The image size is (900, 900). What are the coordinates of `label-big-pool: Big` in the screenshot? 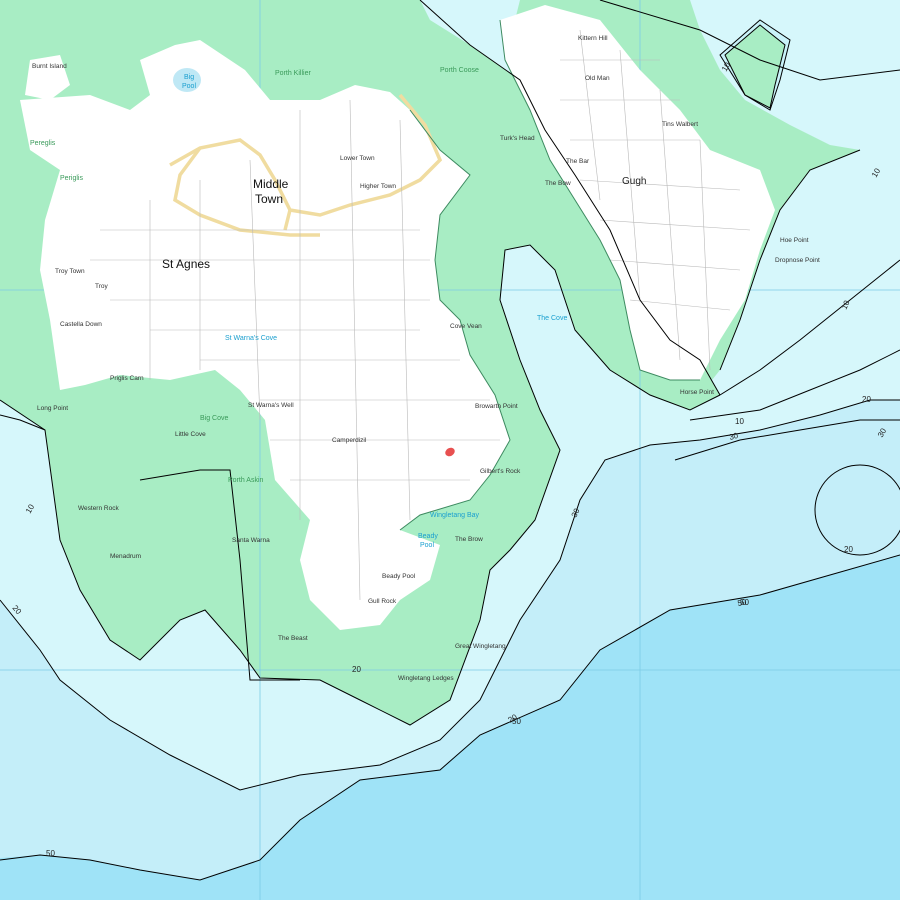 It's located at (189, 77).